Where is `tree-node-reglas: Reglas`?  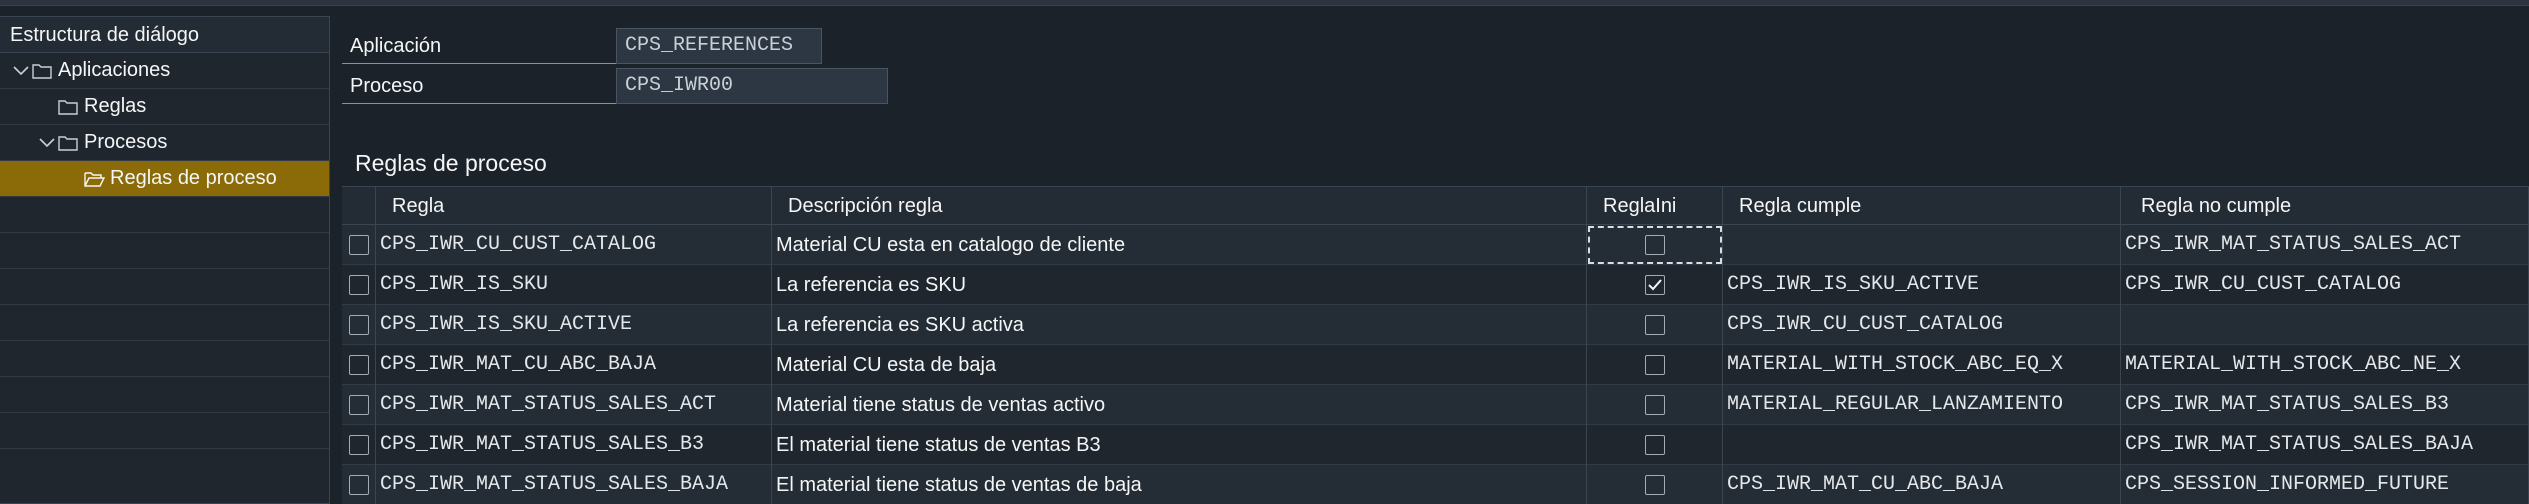
tree-node-reglas: Reglas is located at coordinates (164, 107).